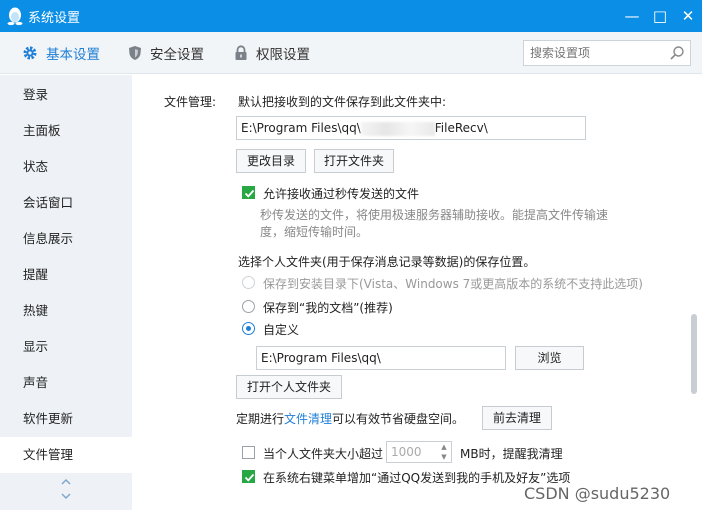 The height and width of the screenshot is (510, 702). I want to click on content-scrollbar, so click(694, 354).